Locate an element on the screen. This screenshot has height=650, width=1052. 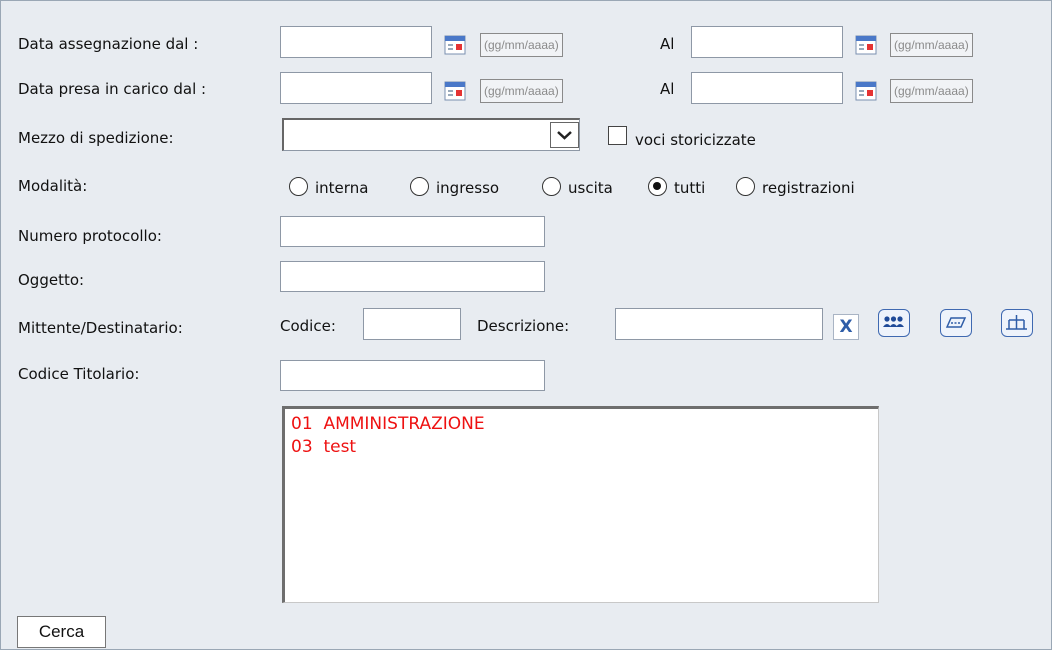
numero-protocollo-label: Numero protocollo: is located at coordinates (90, 236).